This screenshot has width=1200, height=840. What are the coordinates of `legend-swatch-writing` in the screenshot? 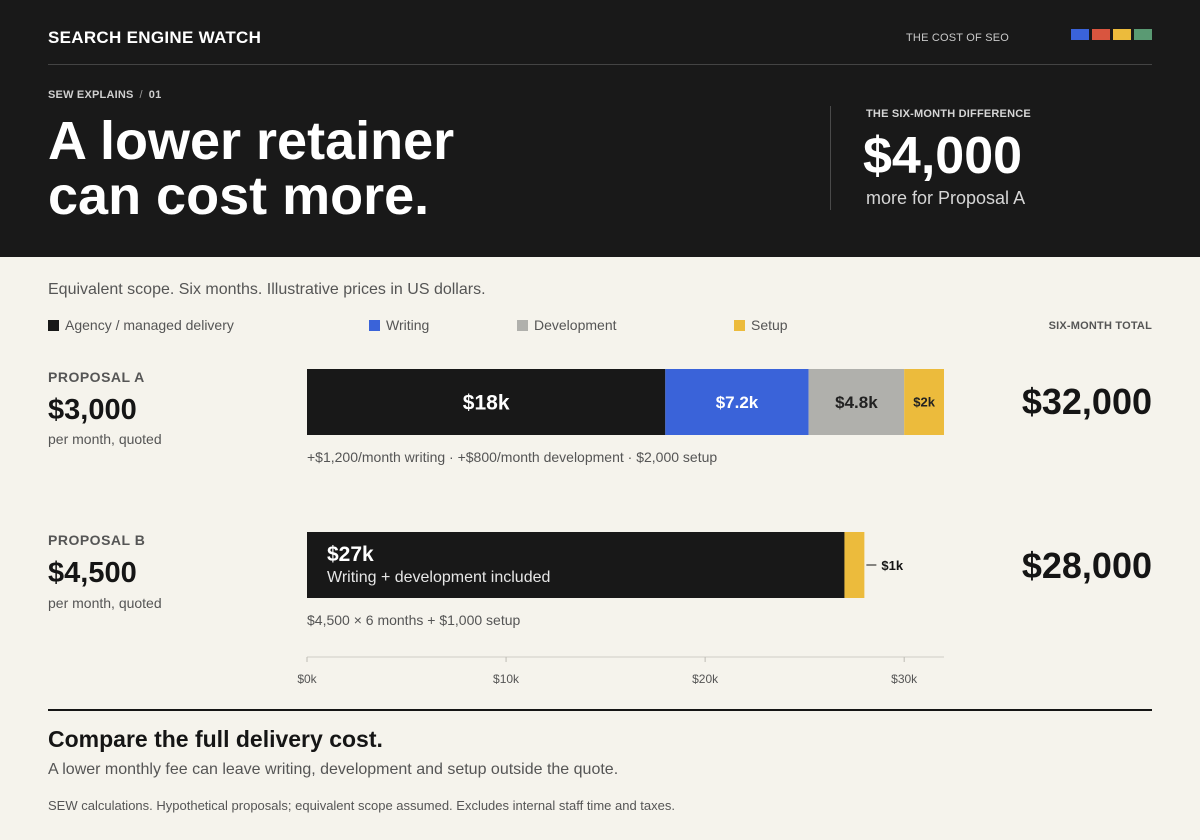 It's located at (374, 325).